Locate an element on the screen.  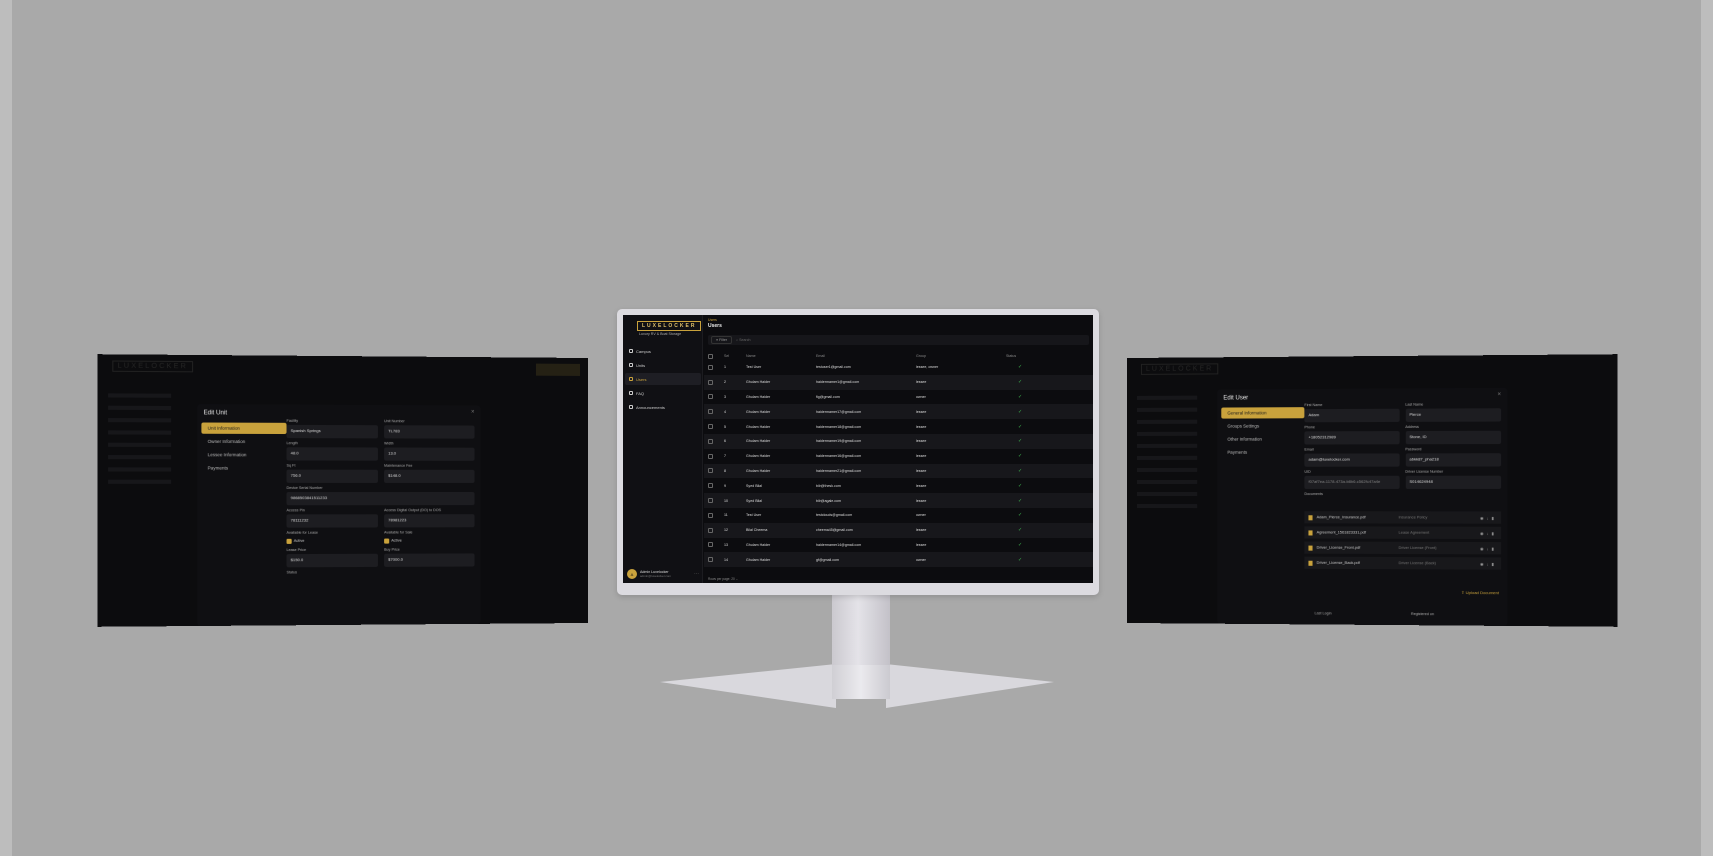
tab-other-information: Other Information is located at coordinates (1262, 438).